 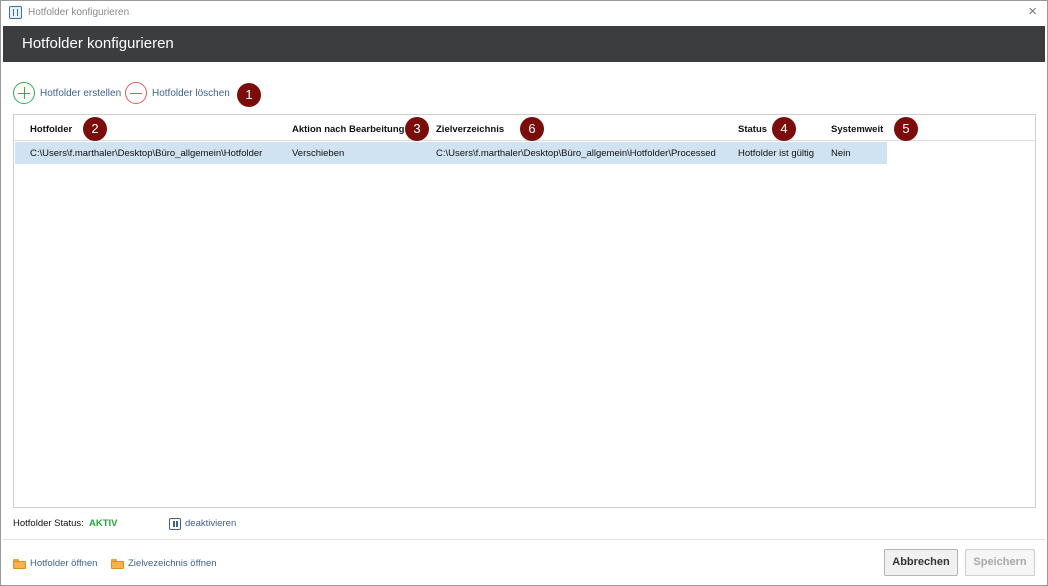 What do you see at coordinates (48, 523) in the screenshot?
I see `hotfolder-status-label: Hotfolder Status:` at bounding box center [48, 523].